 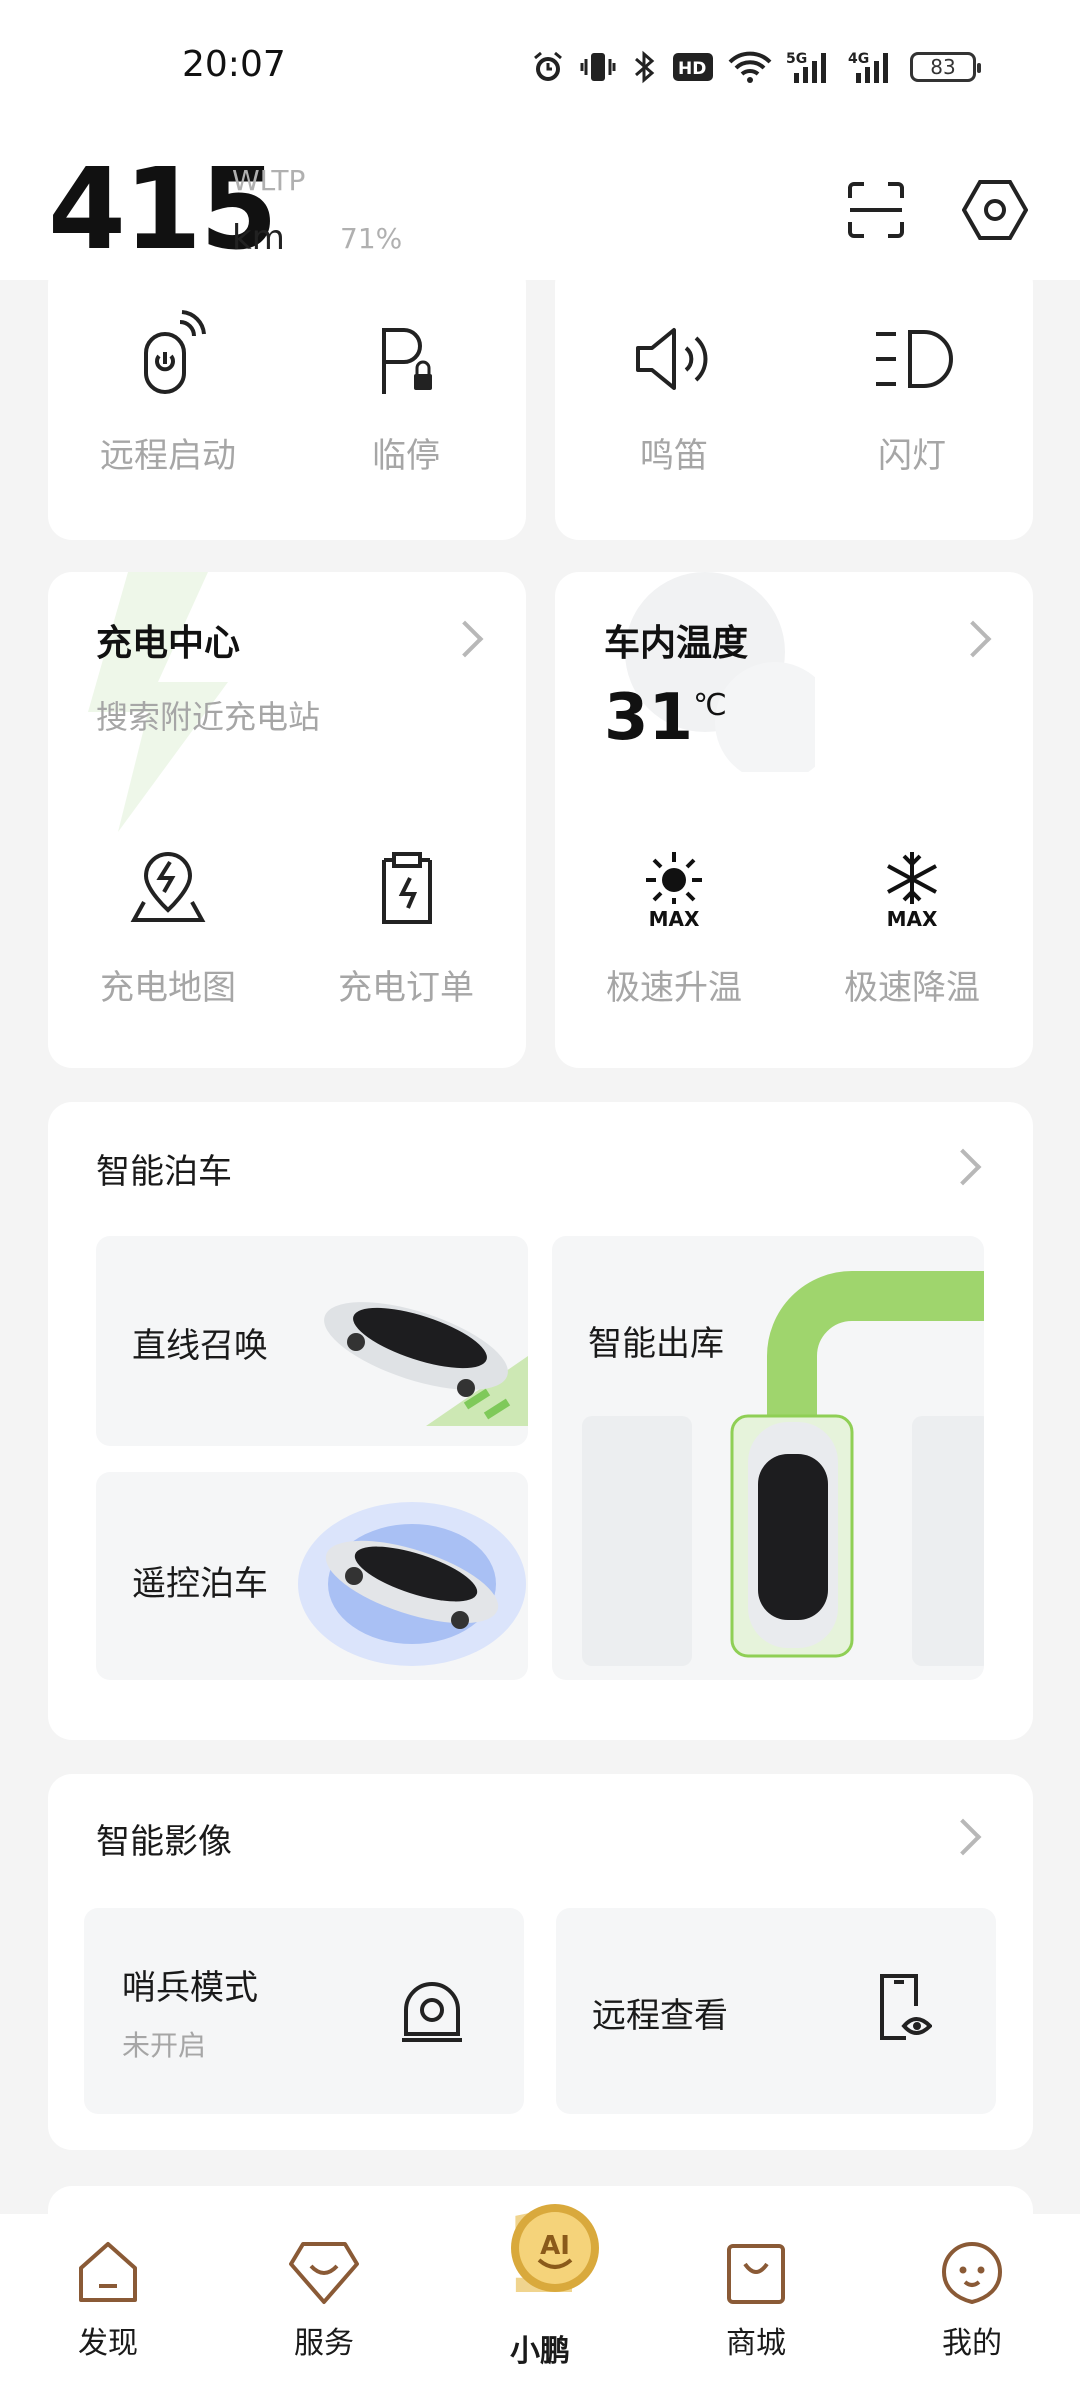 I want to click on vibrate-icon, so click(x=598, y=67).